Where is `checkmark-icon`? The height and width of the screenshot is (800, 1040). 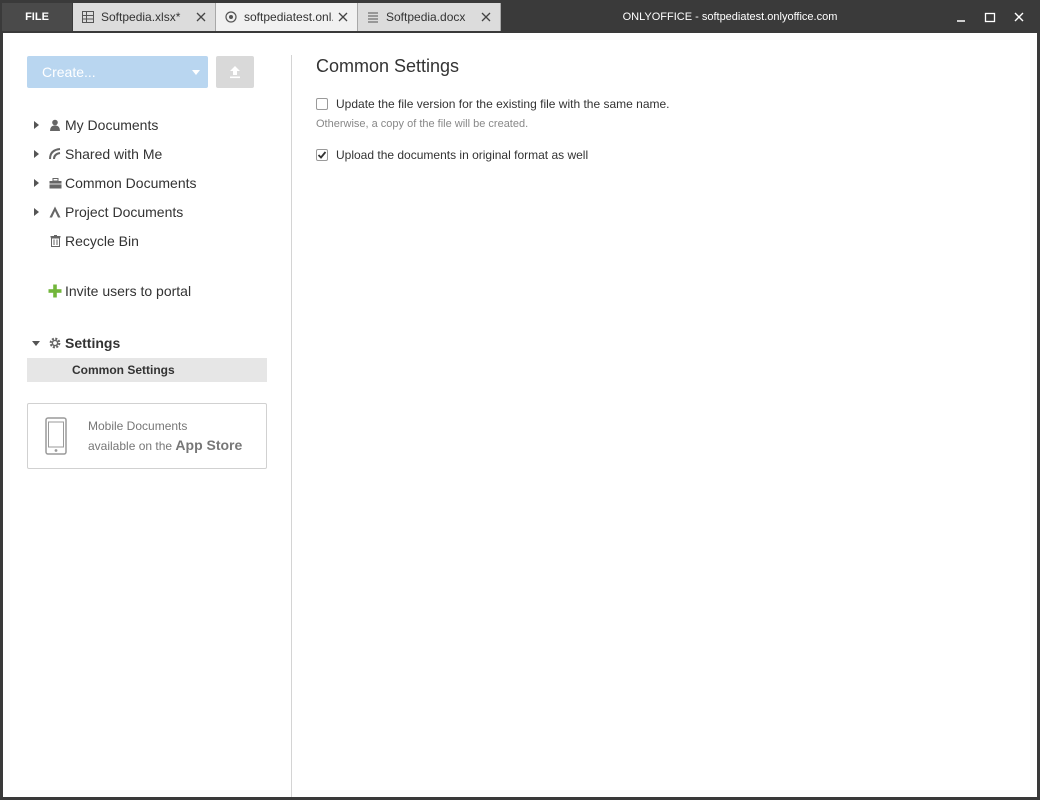
checkmark-icon is located at coordinates (322, 155).